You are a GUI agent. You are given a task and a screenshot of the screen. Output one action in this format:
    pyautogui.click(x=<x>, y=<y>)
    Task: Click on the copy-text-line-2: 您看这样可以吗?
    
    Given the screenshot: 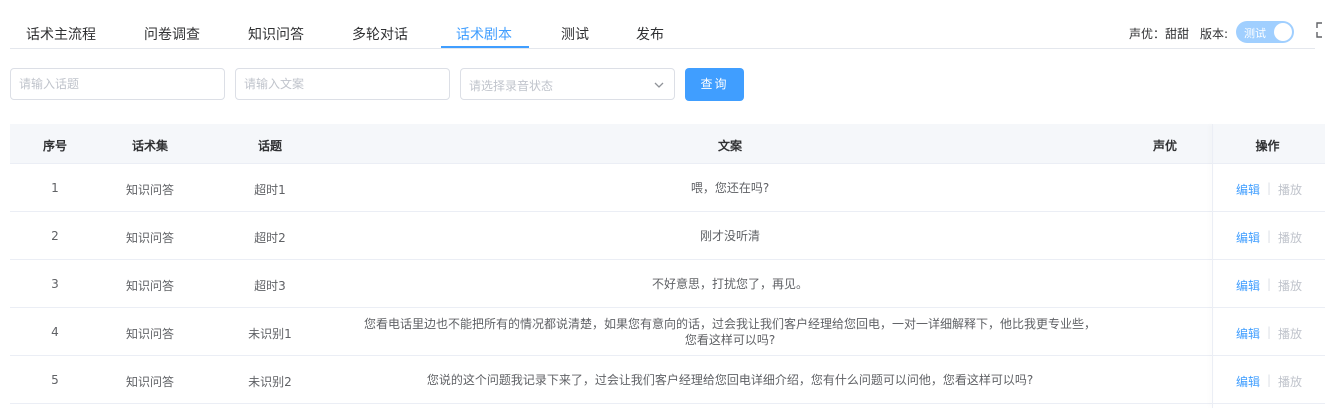 What is the action you would take?
    pyautogui.click(x=730, y=340)
    